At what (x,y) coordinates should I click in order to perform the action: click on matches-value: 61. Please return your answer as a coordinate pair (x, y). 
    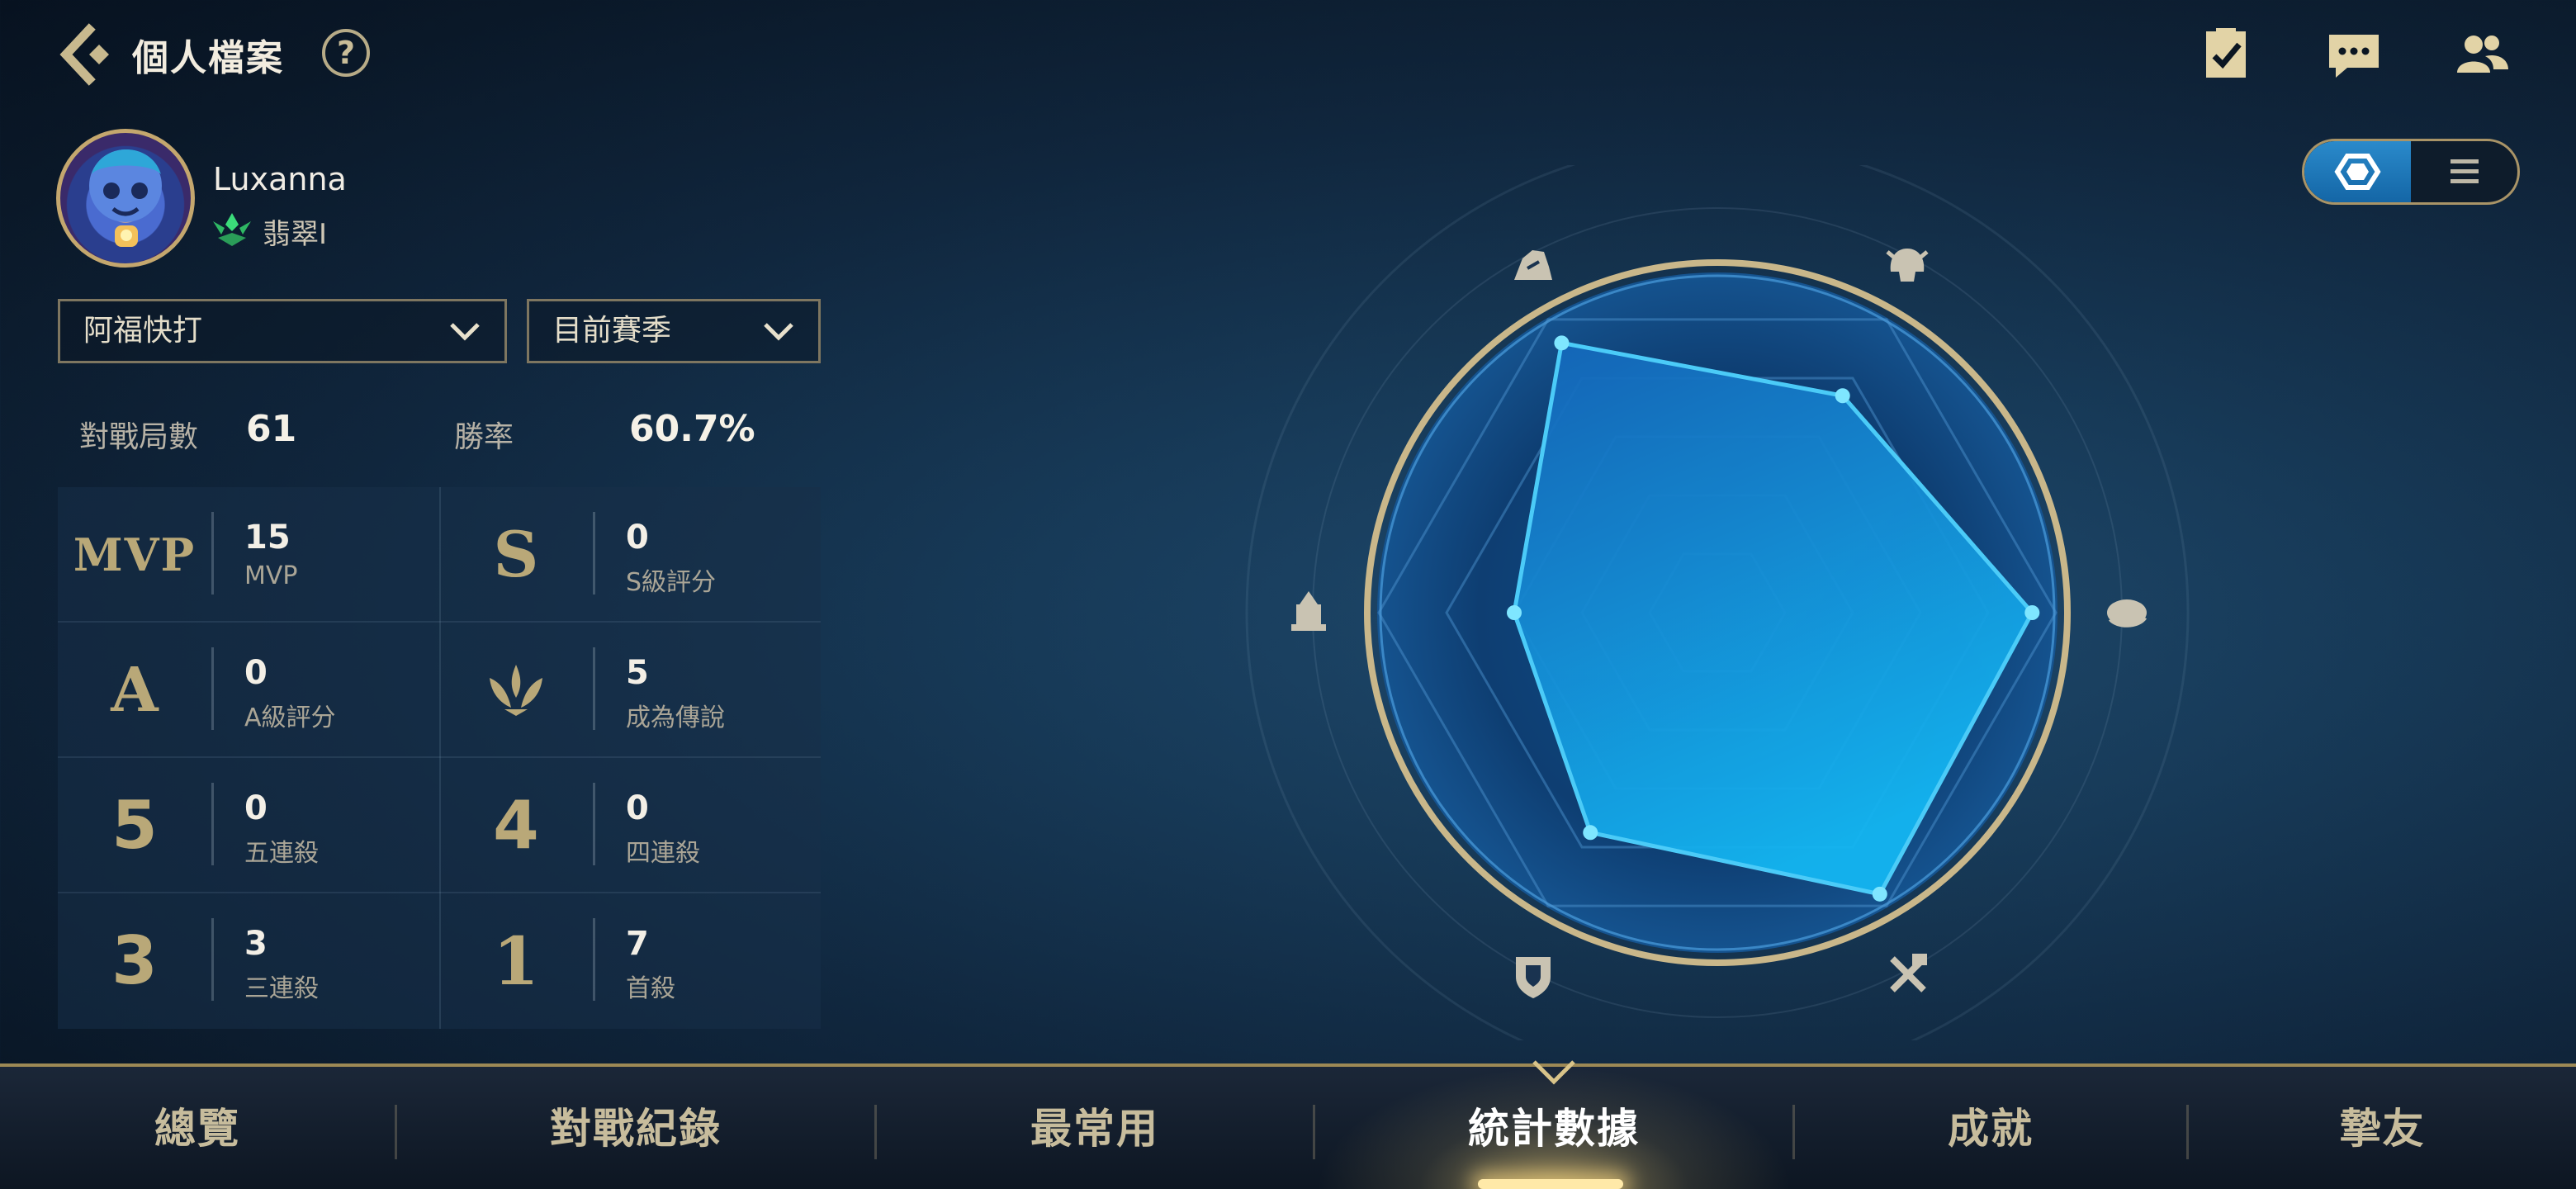
    Looking at the image, I should click on (271, 429).